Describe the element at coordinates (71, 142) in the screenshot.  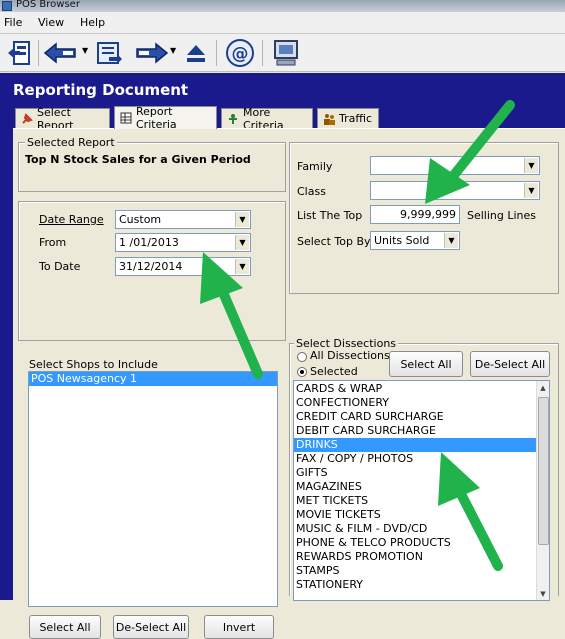
I see `selected-report-legend: Selected Report` at that location.